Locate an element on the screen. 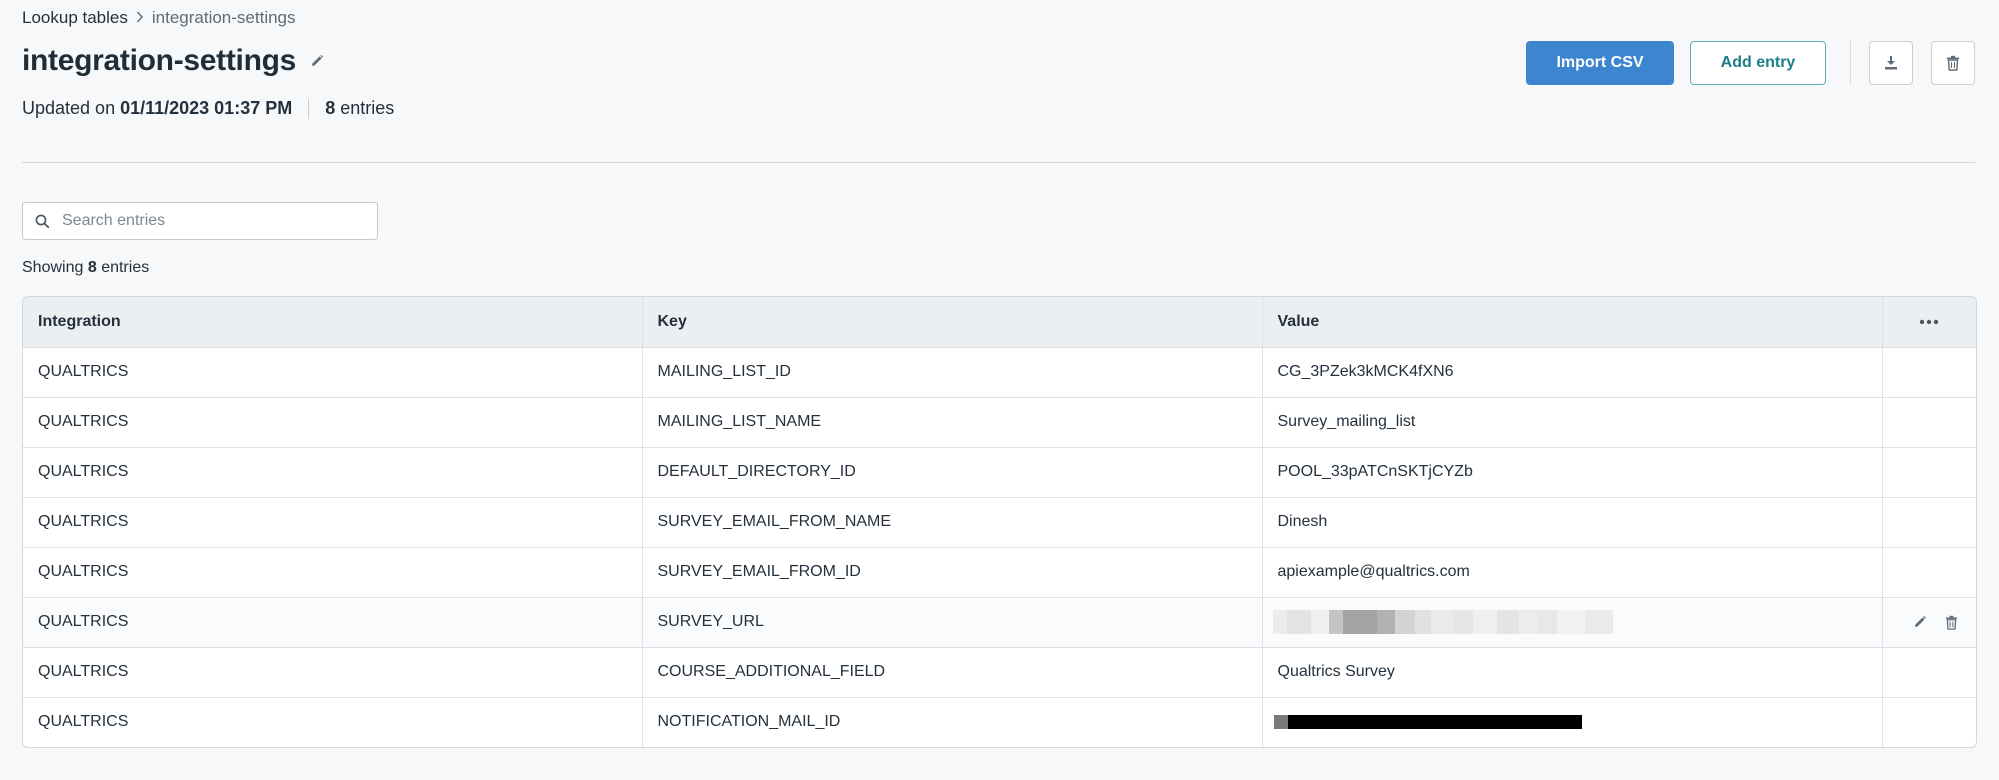 This screenshot has height=780, width=1999. search-icon is located at coordinates (42, 221).